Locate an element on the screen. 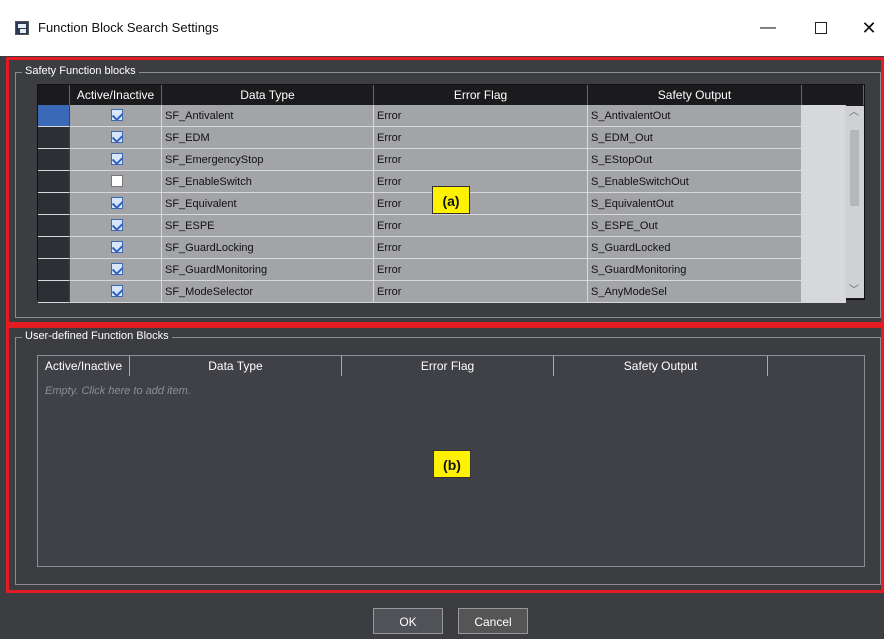 This screenshot has height=639, width=884. safety-output-cell: S_EnableSwitchOut is located at coordinates (695, 182).